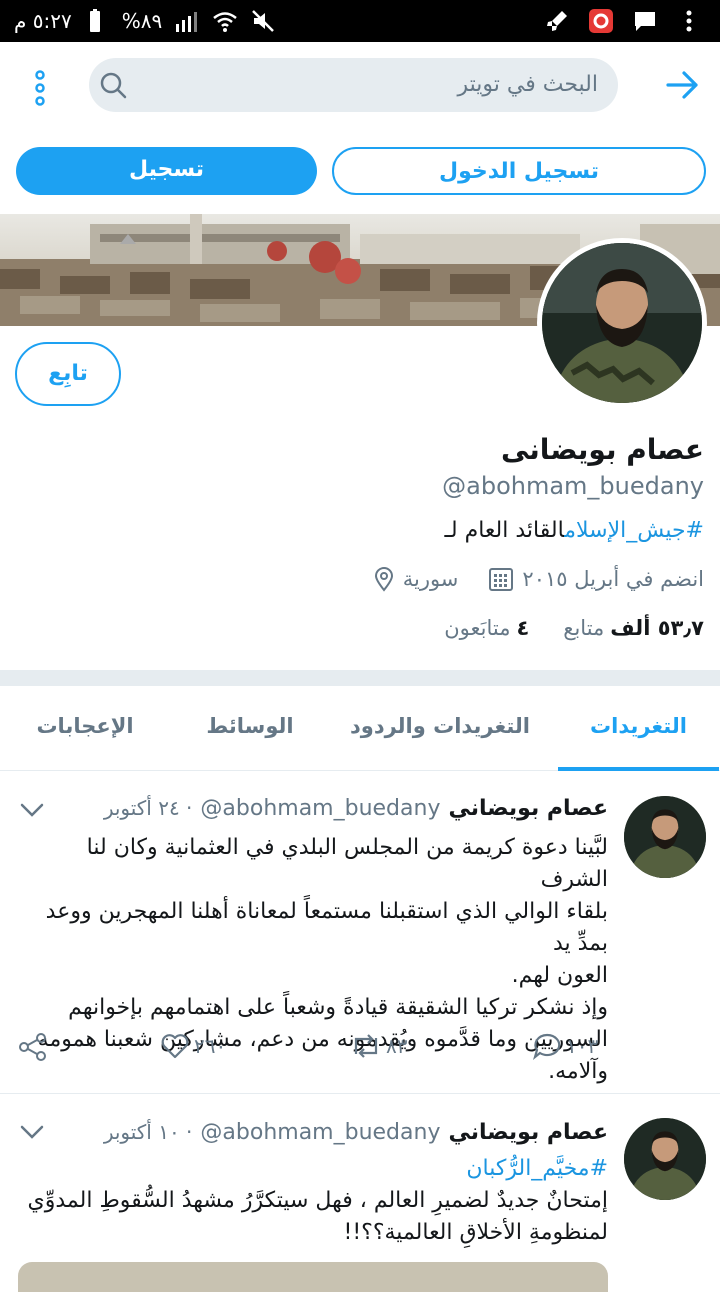 The height and width of the screenshot is (1292, 720). I want to click on wifi-icon, so click(225, 22).